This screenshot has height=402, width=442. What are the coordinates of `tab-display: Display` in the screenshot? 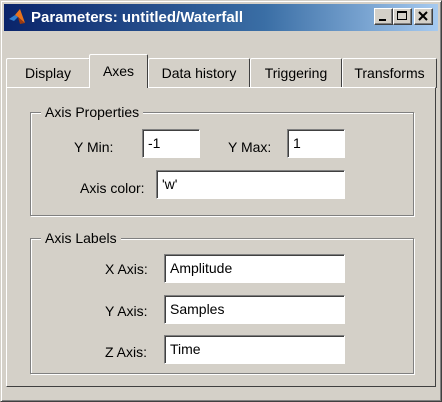 It's located at (48, 73).